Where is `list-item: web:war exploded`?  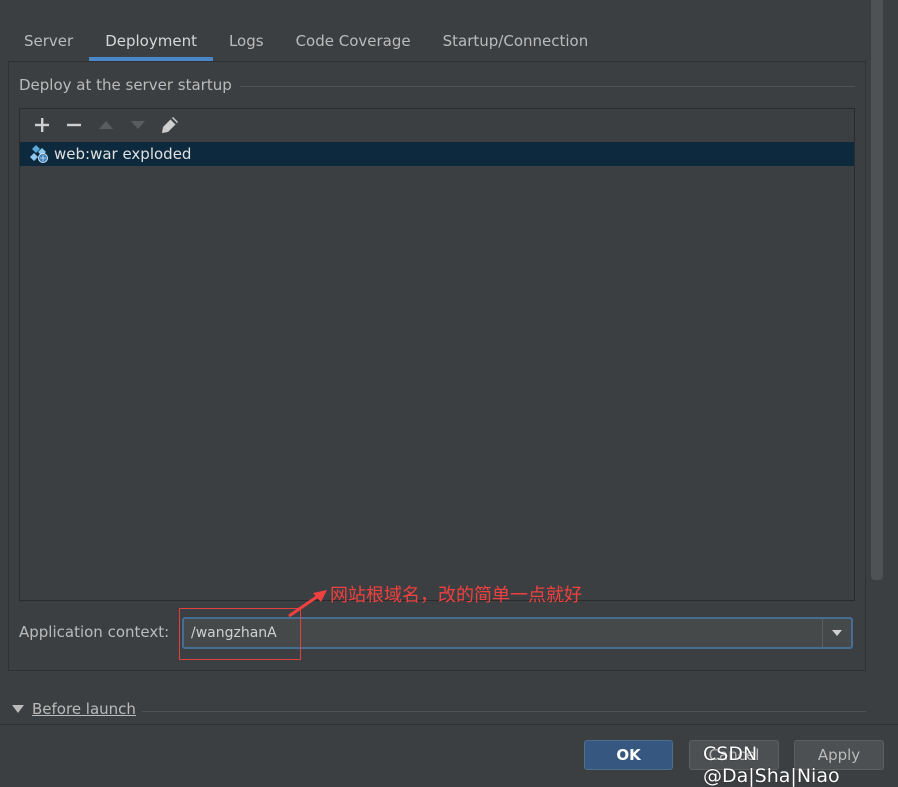 list-item: web:war exploded is located at coordinates (437, 154).